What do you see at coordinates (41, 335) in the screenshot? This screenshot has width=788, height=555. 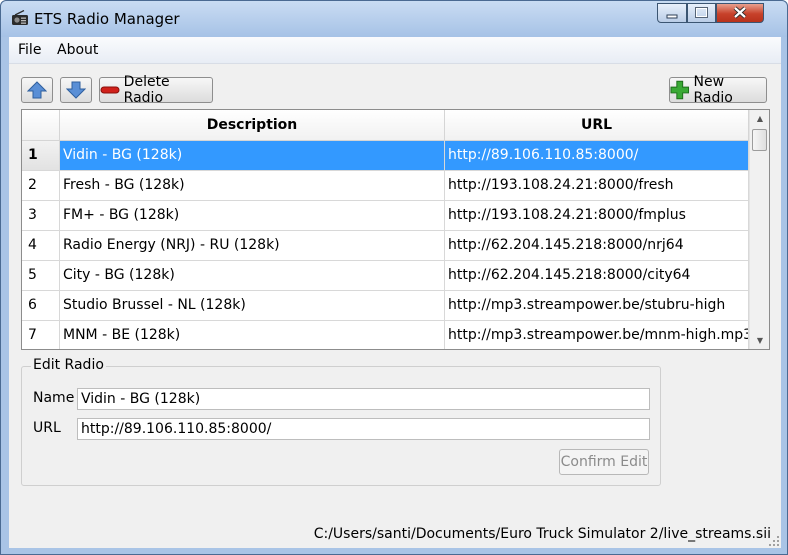 I see `row-number: 7` at bounding box center [41, 335].